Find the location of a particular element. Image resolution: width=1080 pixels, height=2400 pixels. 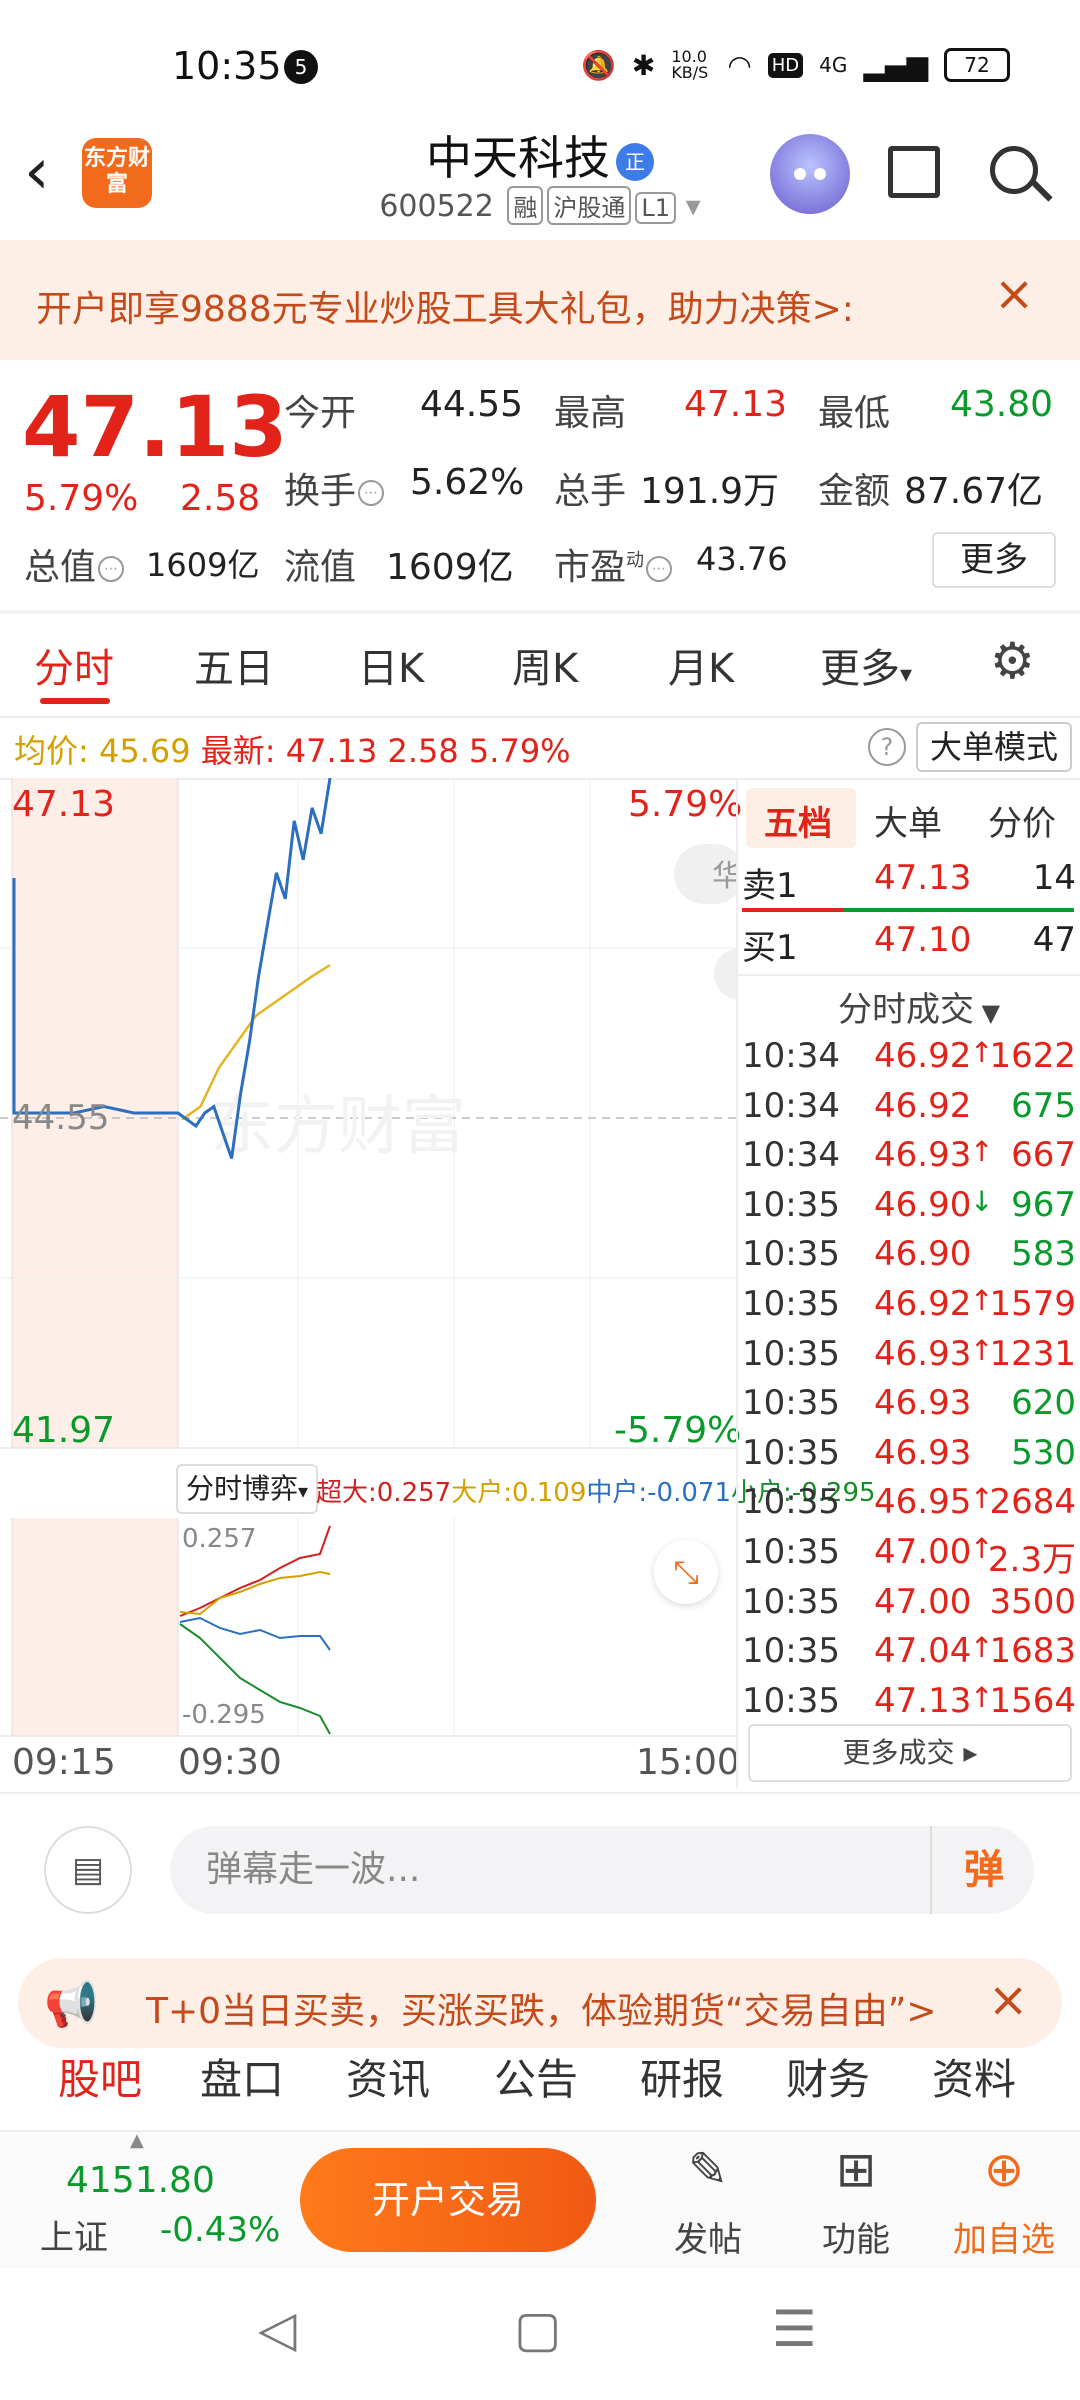

side-floating-label: 华 is located at coordinates (724, 876).